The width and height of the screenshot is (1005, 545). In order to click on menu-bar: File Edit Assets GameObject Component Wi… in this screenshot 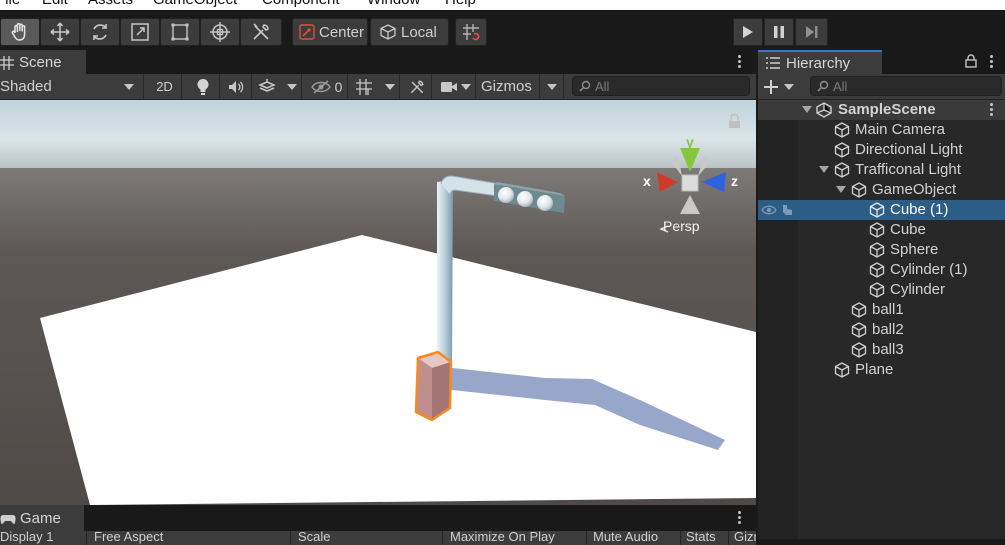, I will do `click(502, 5)`.